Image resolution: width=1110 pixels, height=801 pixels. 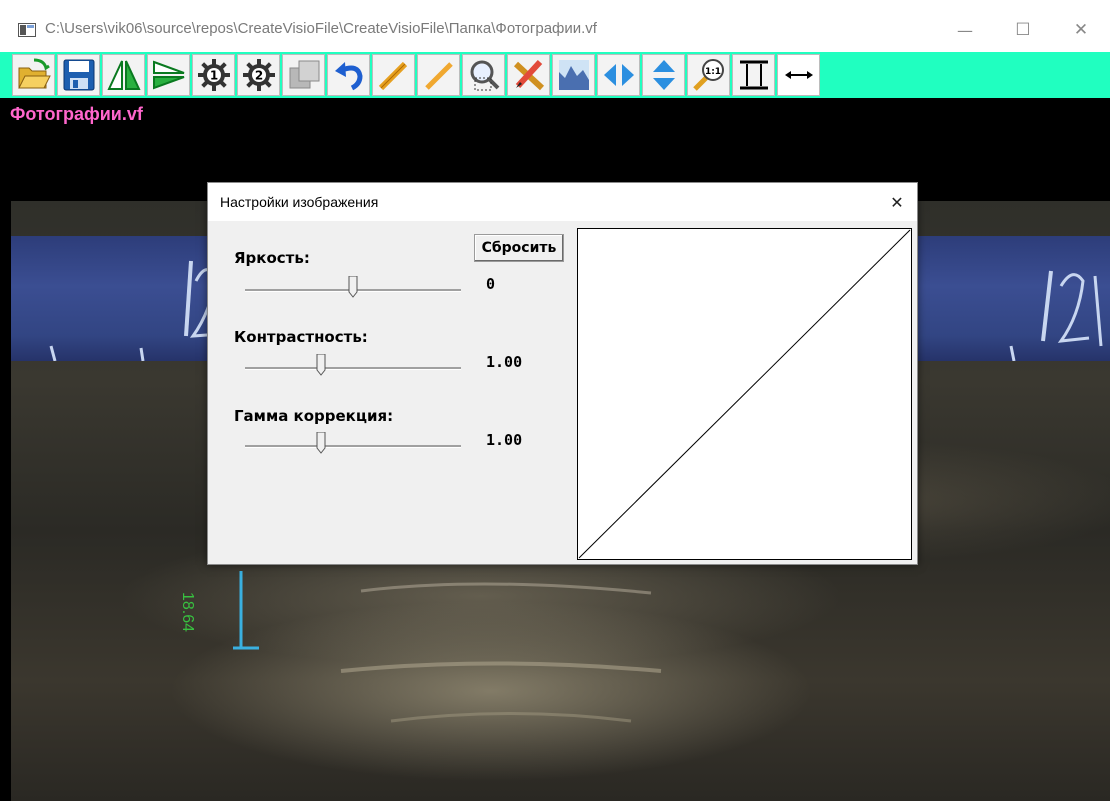 I want to click on zoom-area-icon, so click(x=484, y=75).